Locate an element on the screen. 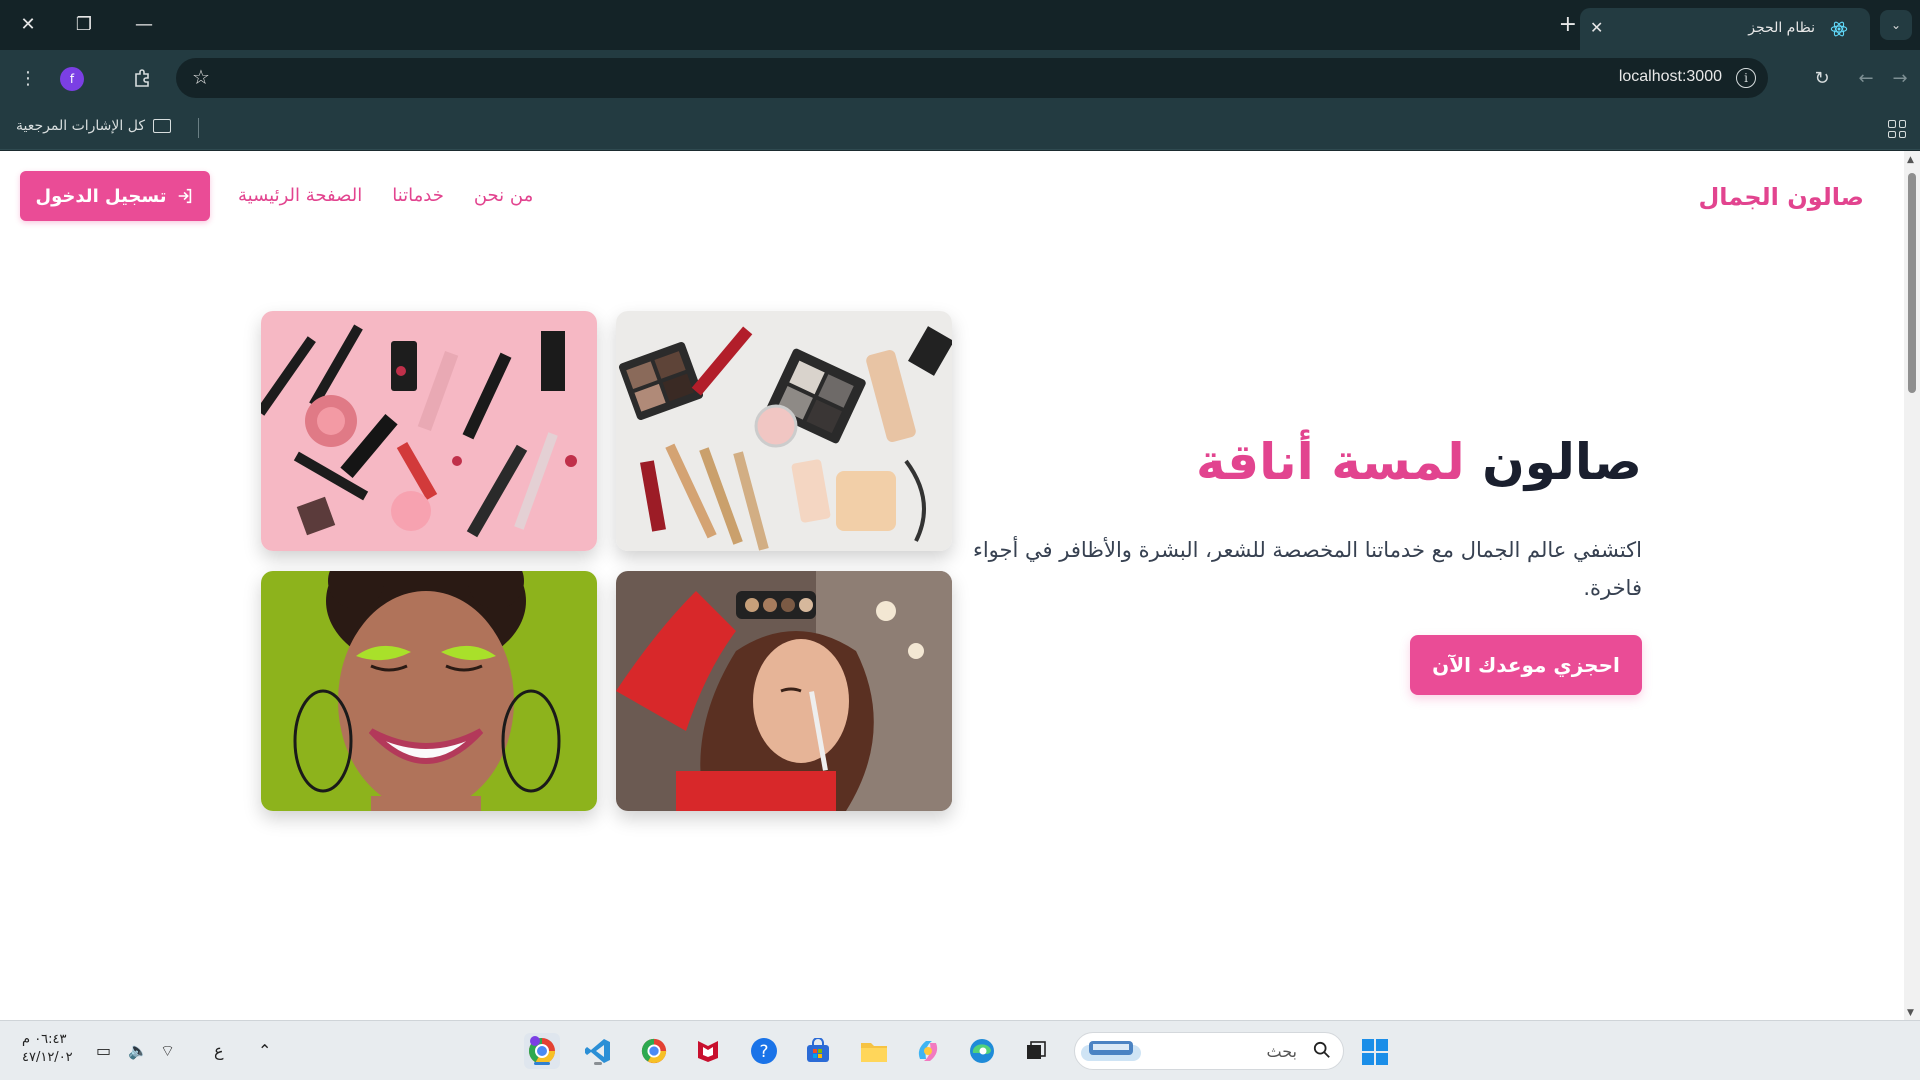  active-indicator is located at coordinates (542, 1063).